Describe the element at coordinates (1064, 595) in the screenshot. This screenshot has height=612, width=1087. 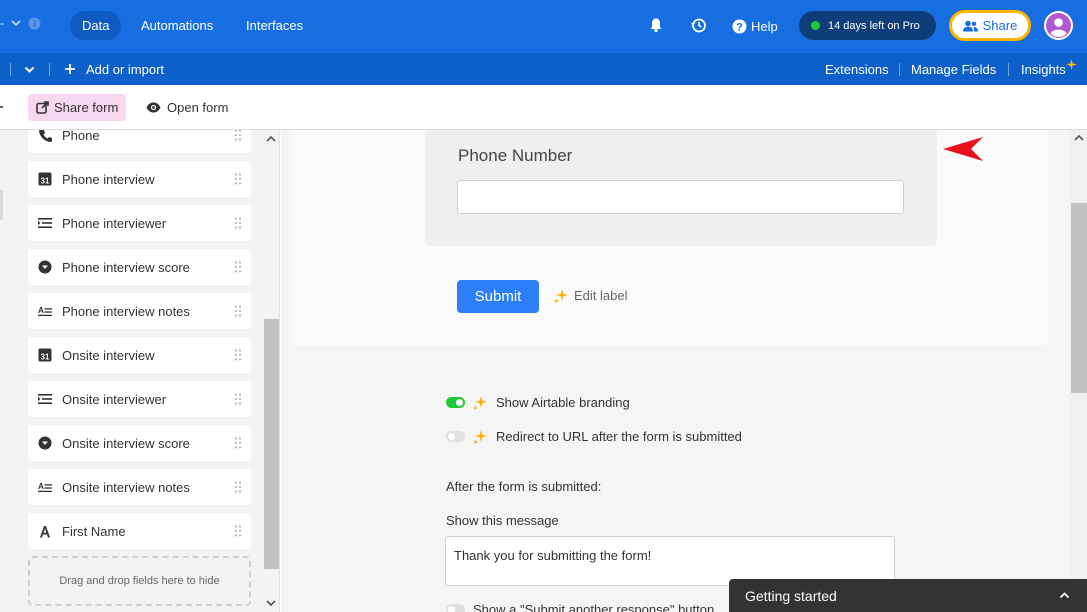
I see `chevron-up-icon` at that location.